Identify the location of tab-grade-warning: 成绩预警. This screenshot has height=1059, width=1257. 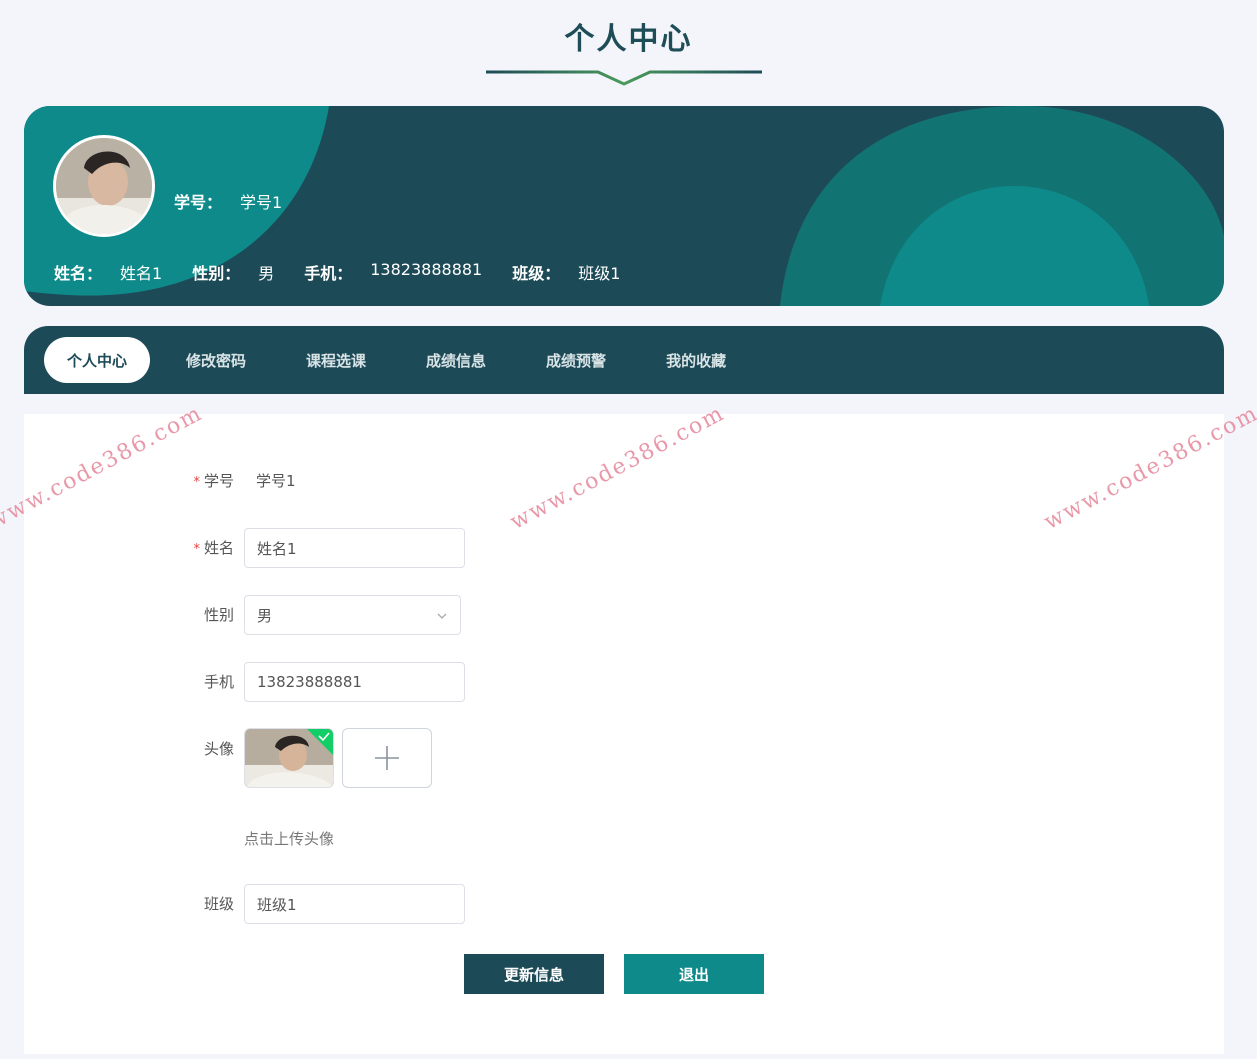
(576, 360).